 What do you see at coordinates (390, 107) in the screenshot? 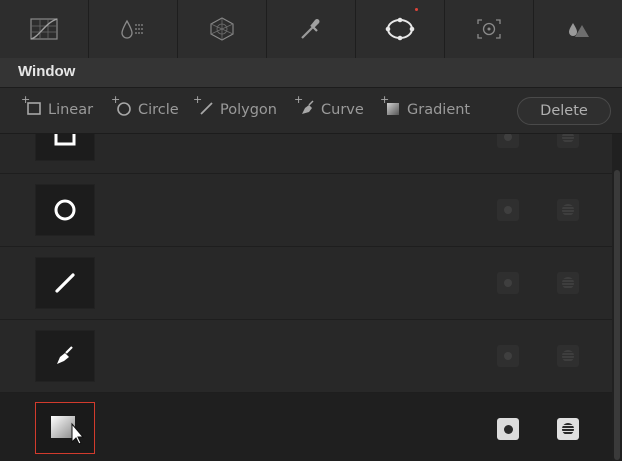
I see `gradient-add-icon: +` at bounding box center [390, 107].